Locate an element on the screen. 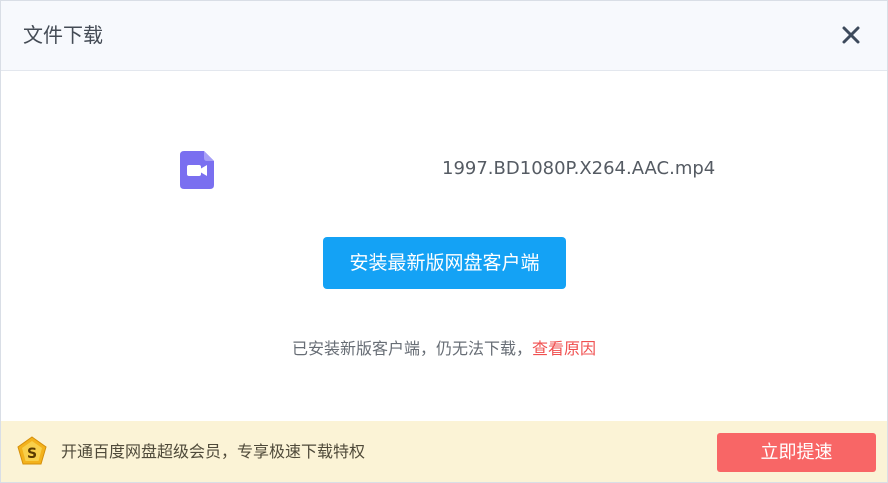  file-name: 1997.BD1080P.X264.AAC.mp4 is located at coordinates (579, 168).